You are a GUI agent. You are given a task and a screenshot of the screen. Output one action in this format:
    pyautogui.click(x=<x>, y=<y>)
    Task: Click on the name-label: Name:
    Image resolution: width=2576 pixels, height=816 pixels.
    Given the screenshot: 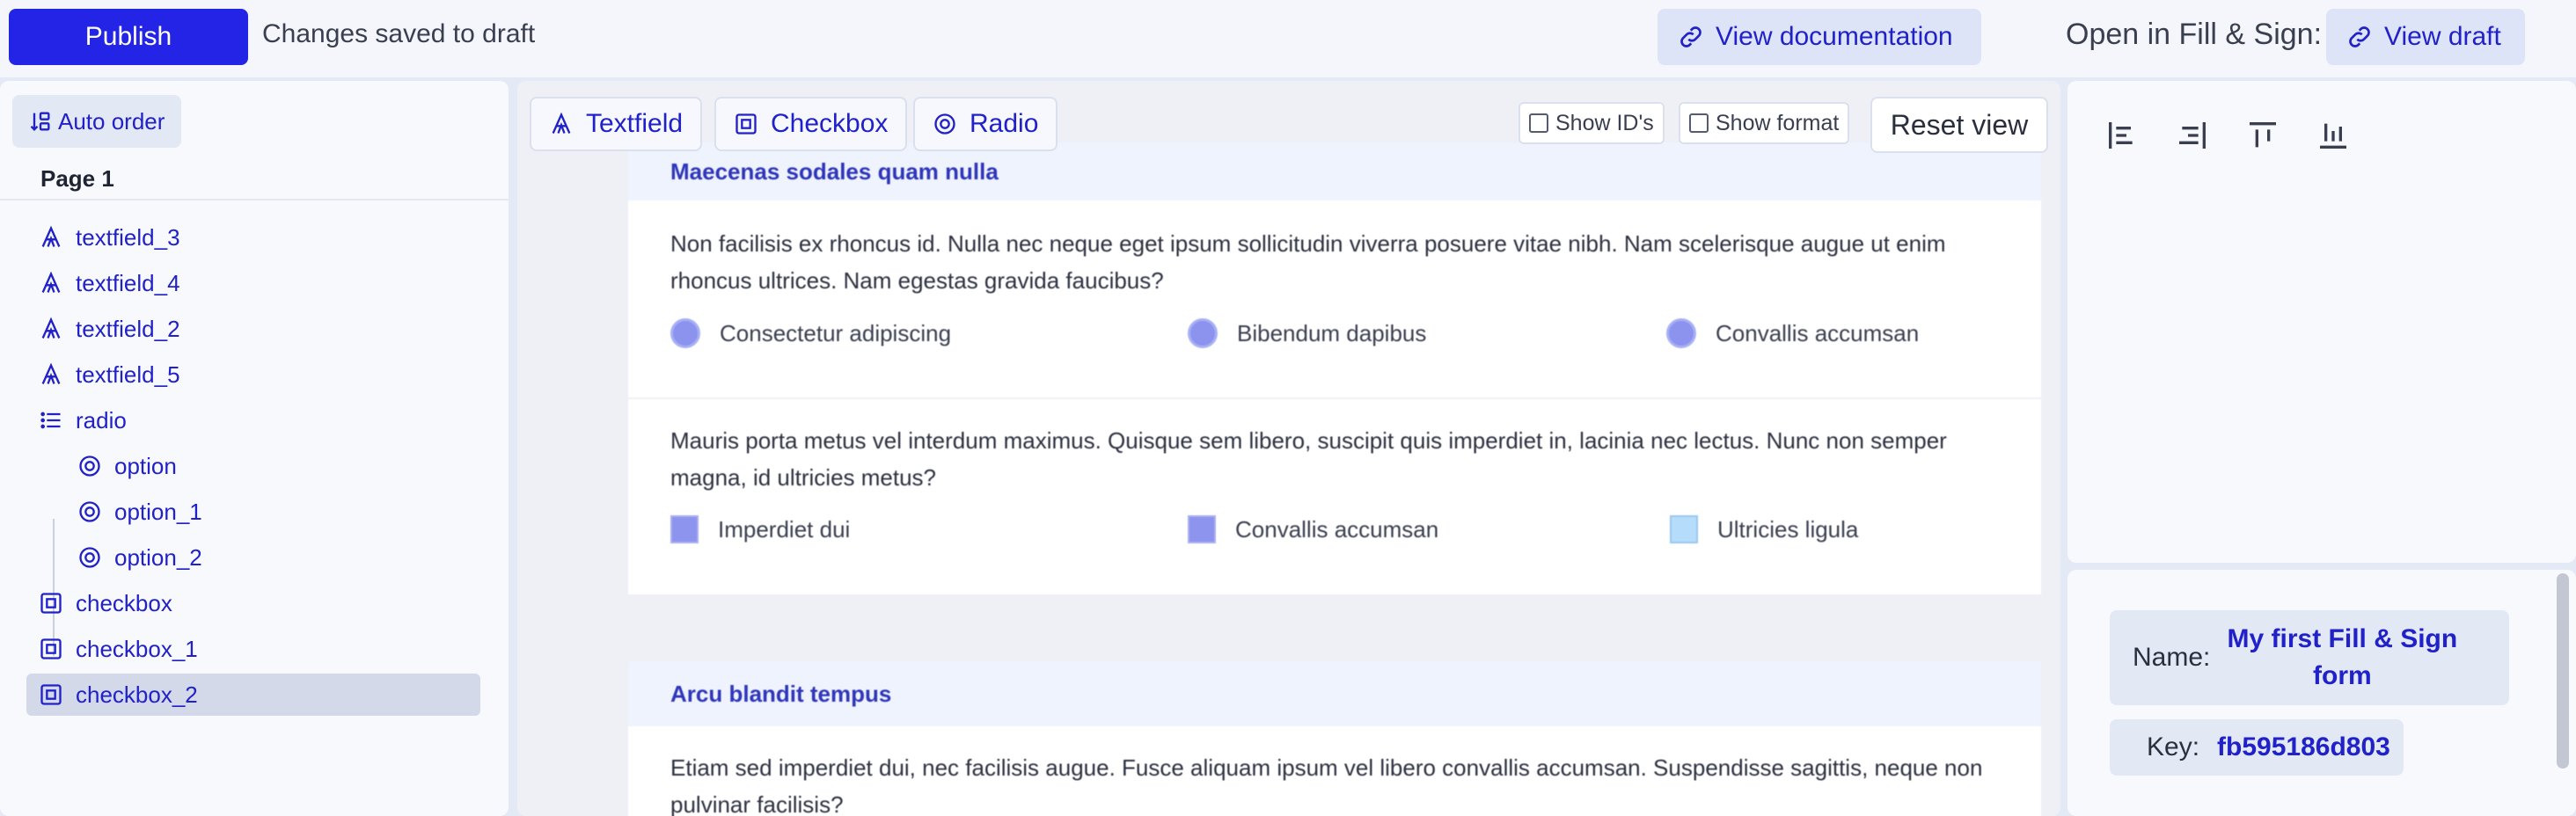 What is the action you would take?
    pyautogui.click(x=2172, y=657)
    